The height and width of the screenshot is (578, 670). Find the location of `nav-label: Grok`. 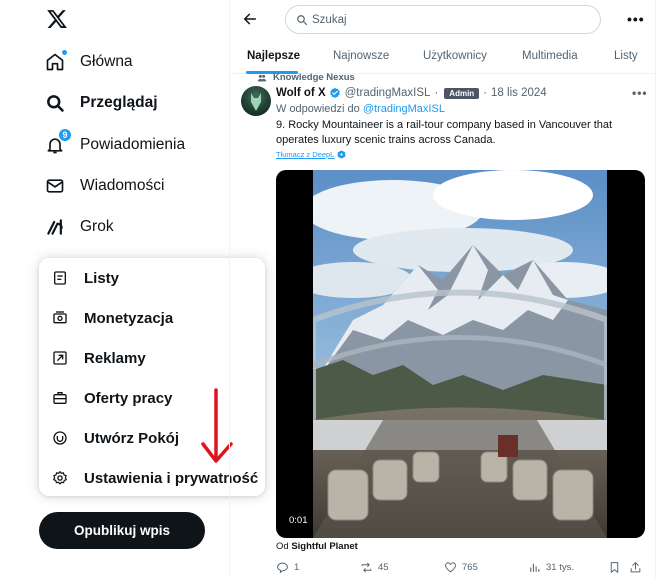

nav-label: Grok is located at coordinates (97, 226).